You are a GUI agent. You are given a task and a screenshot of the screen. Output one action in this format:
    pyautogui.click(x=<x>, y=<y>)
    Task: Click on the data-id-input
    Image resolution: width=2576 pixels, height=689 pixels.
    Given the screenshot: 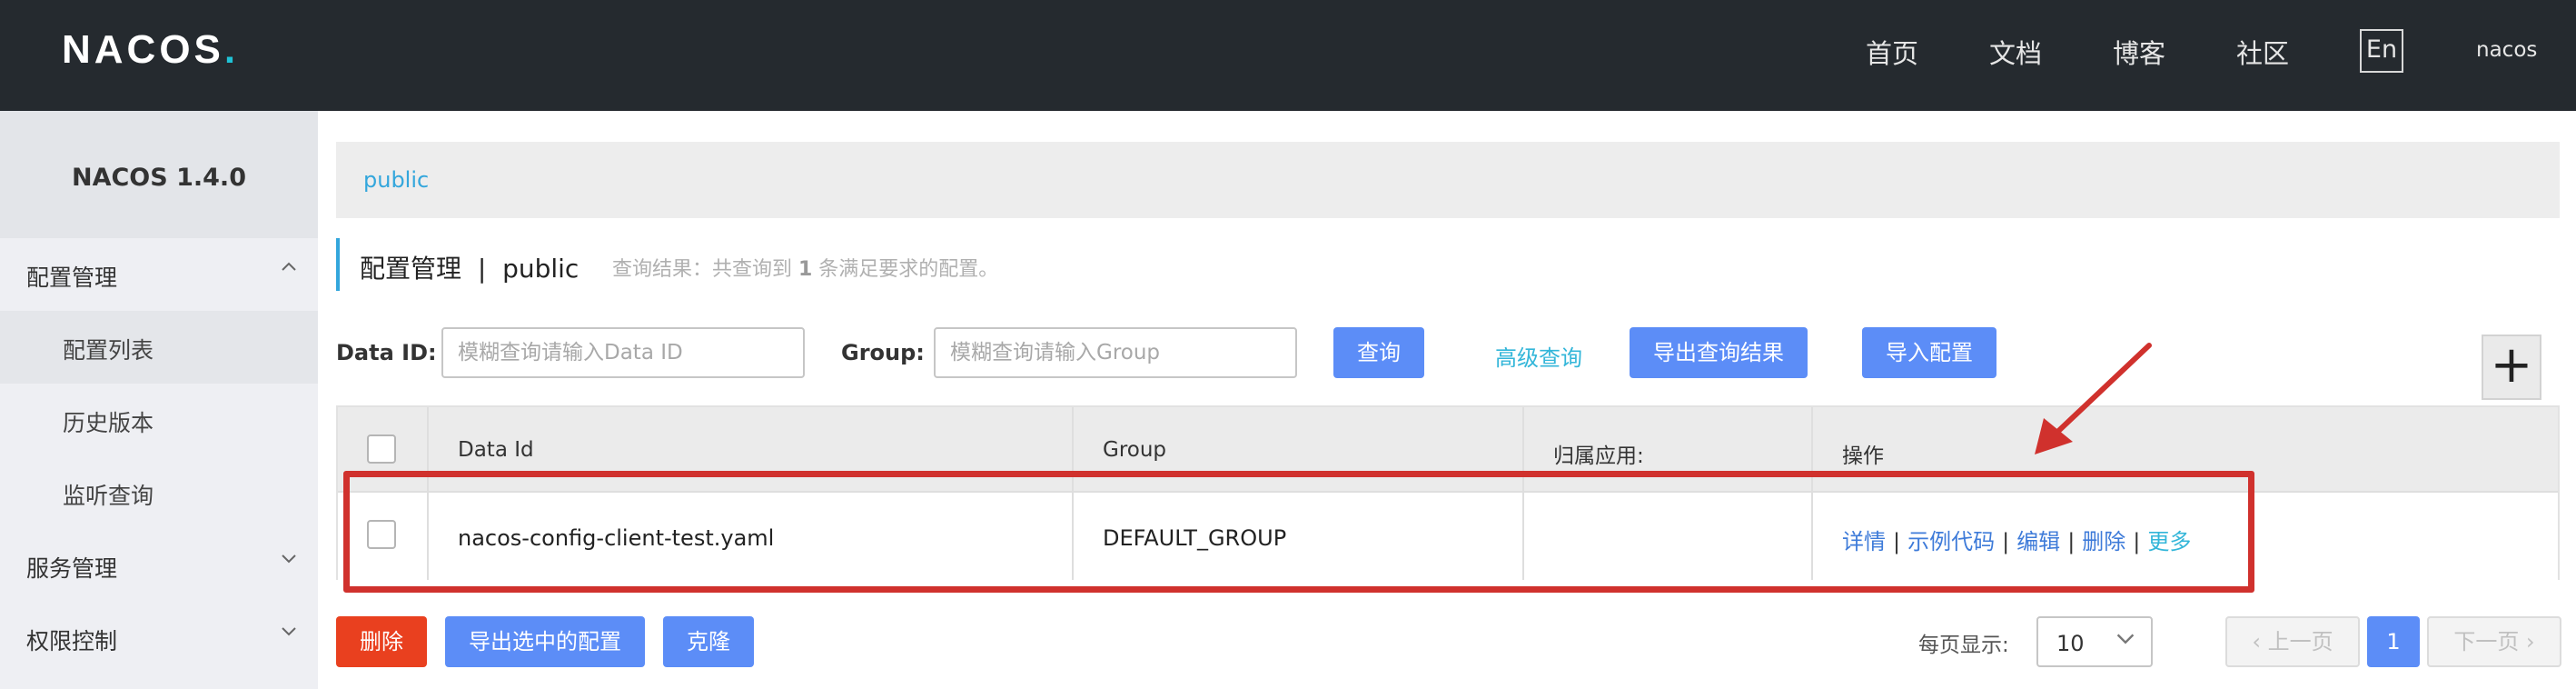 What is the action you would take?
    pyautogui.click(x=623, y=353)
    